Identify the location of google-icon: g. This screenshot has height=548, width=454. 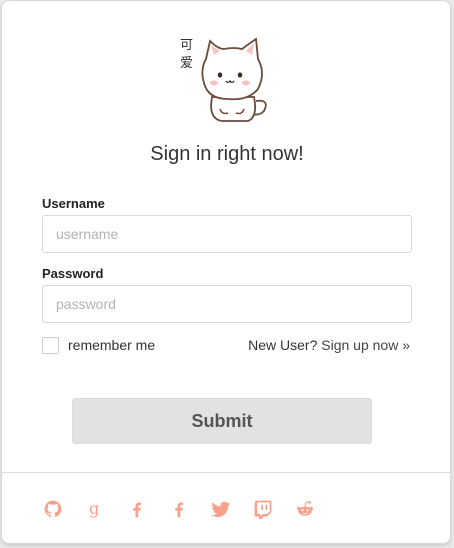
(95, 509).